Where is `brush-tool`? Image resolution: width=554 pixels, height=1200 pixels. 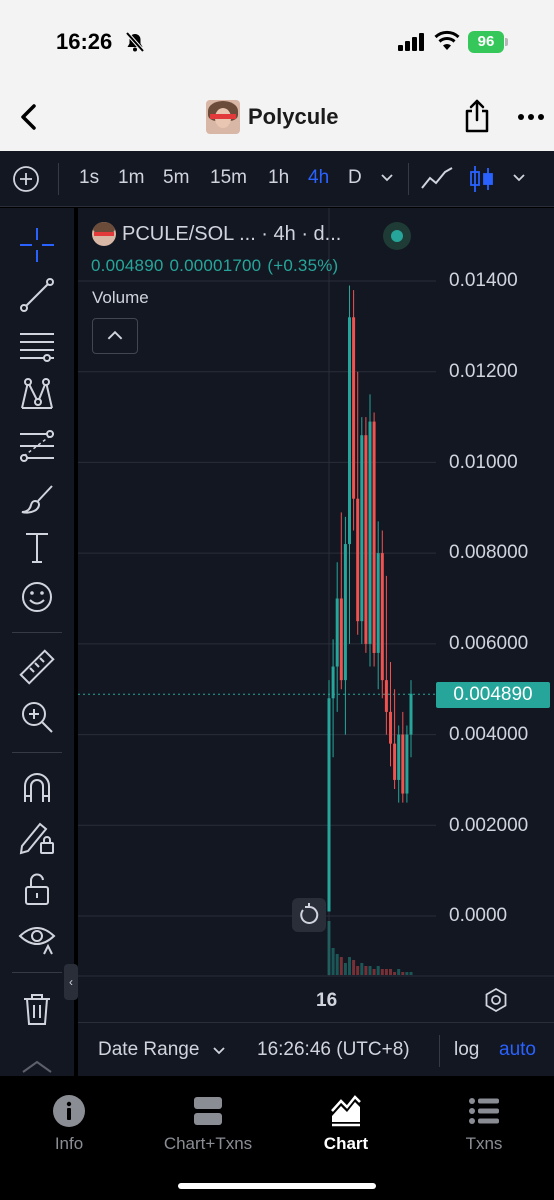 brush-tool is located at coordinates (37, 497).